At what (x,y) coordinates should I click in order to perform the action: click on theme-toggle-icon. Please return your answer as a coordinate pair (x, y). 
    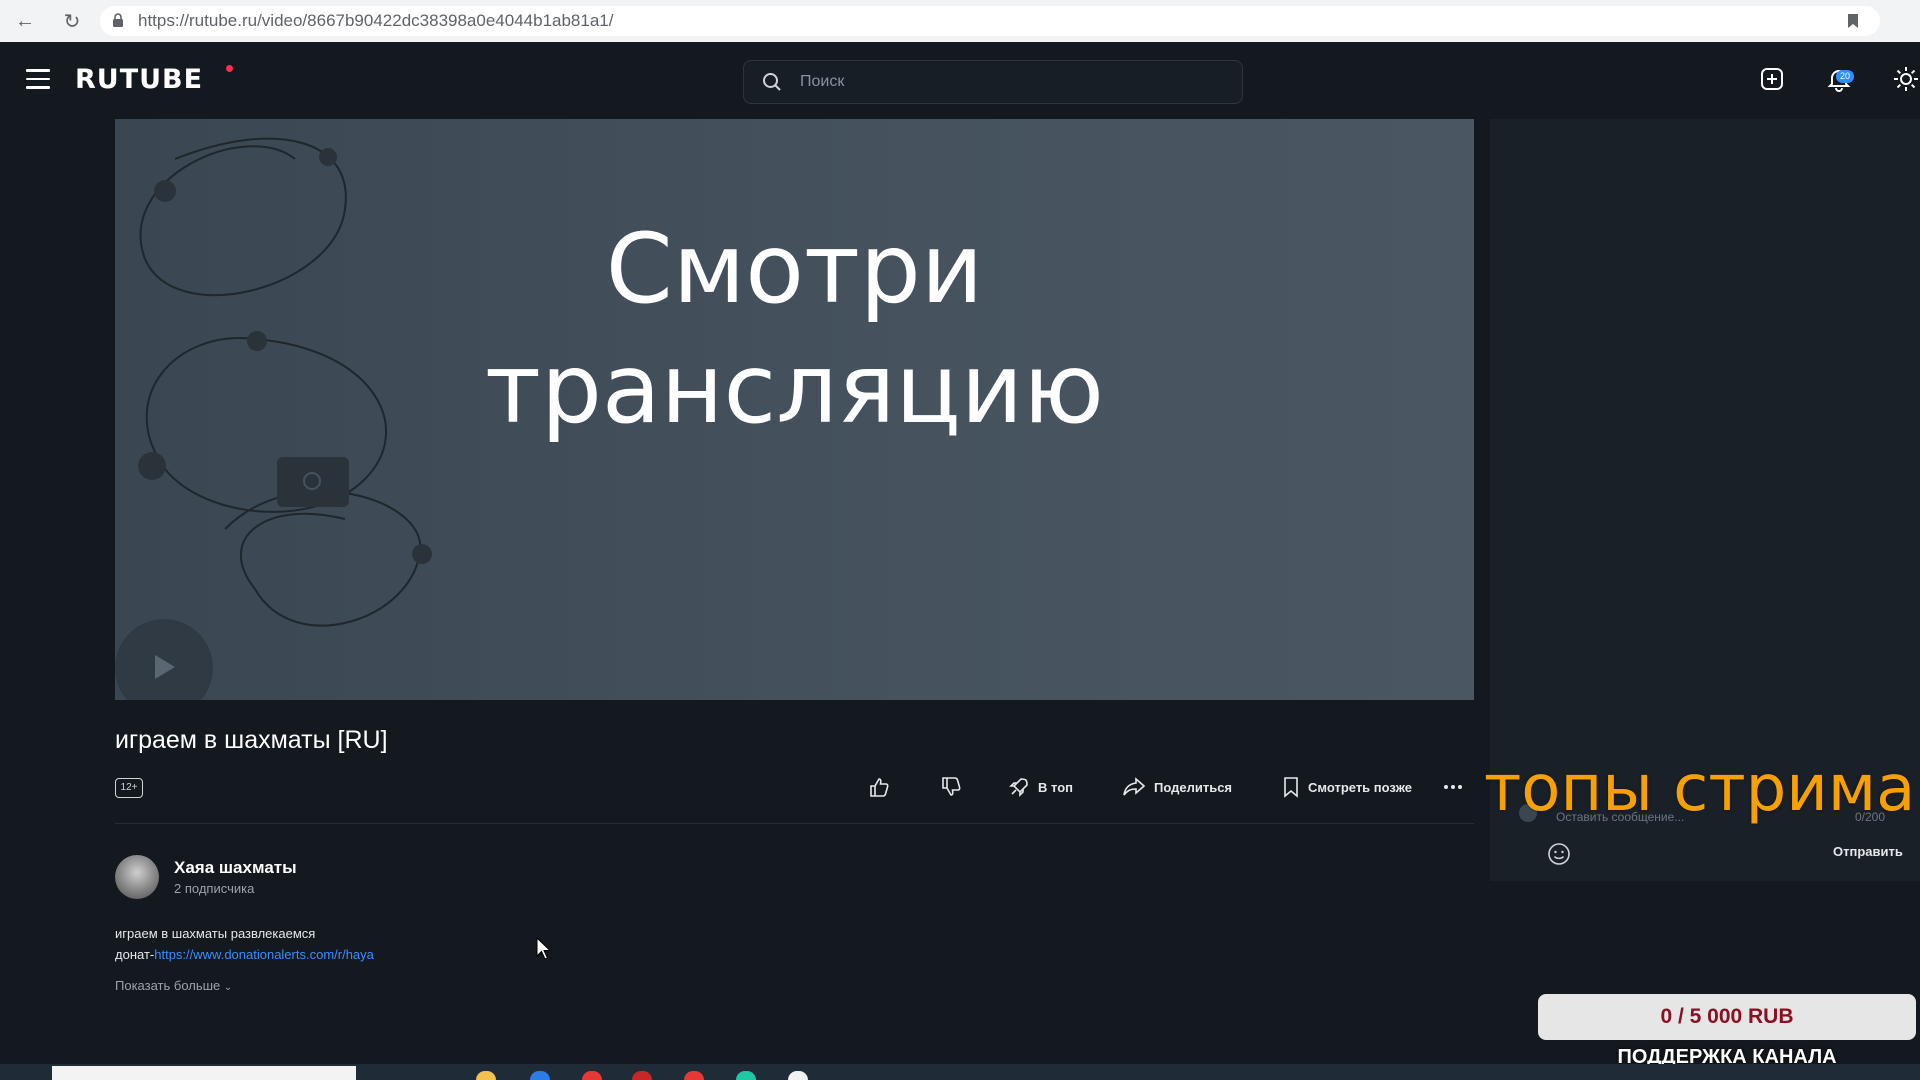
    Looking at the image, I should click on (1906, 79).